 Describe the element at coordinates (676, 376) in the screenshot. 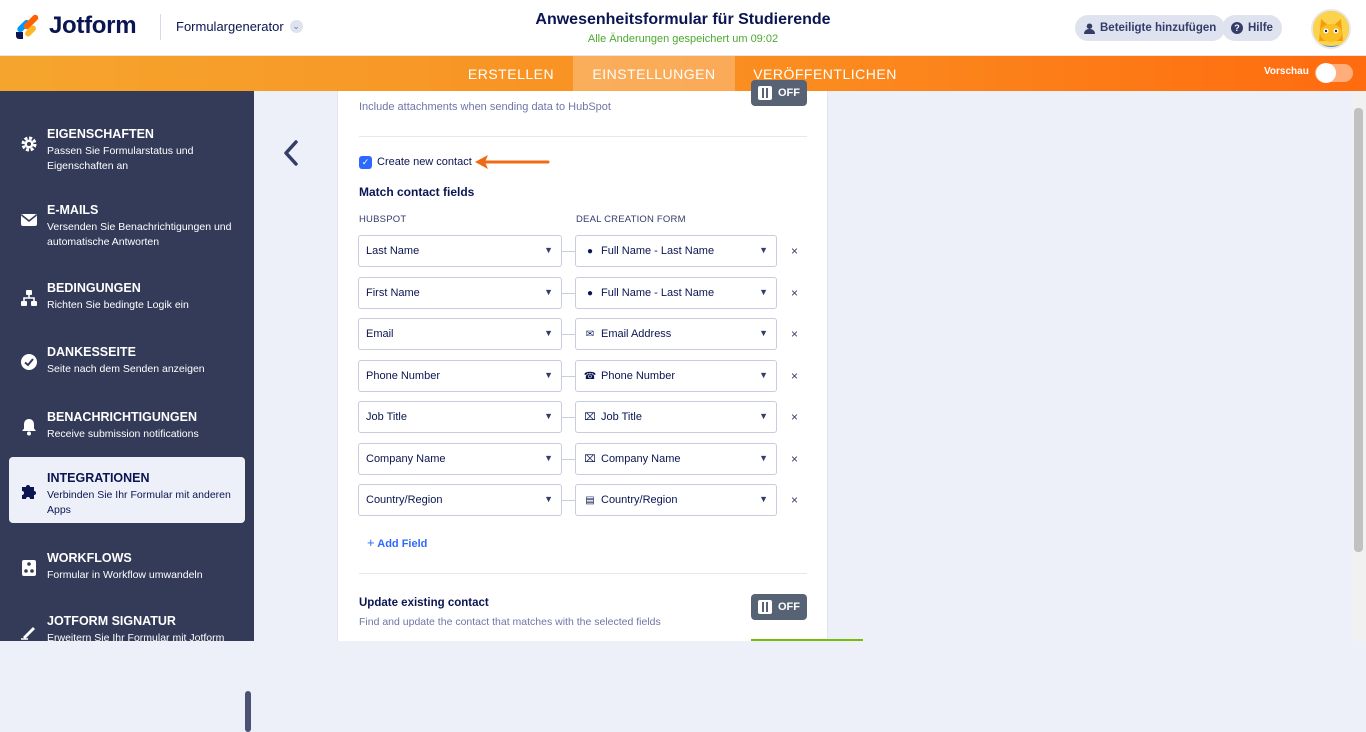

I see `form-field-select: ☎ Phone Number ▼` at that location.